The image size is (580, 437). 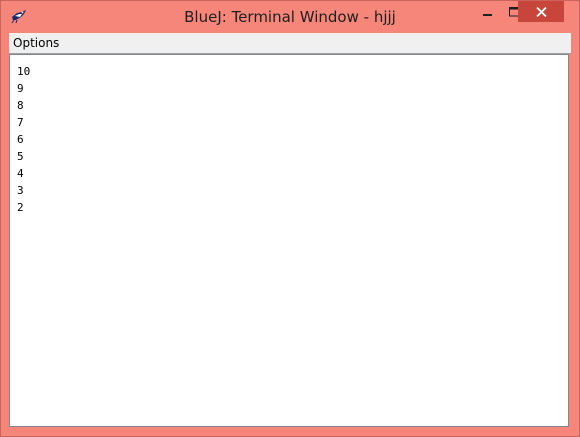 I want to click on output-line: 8, so click(x=20, y=105).